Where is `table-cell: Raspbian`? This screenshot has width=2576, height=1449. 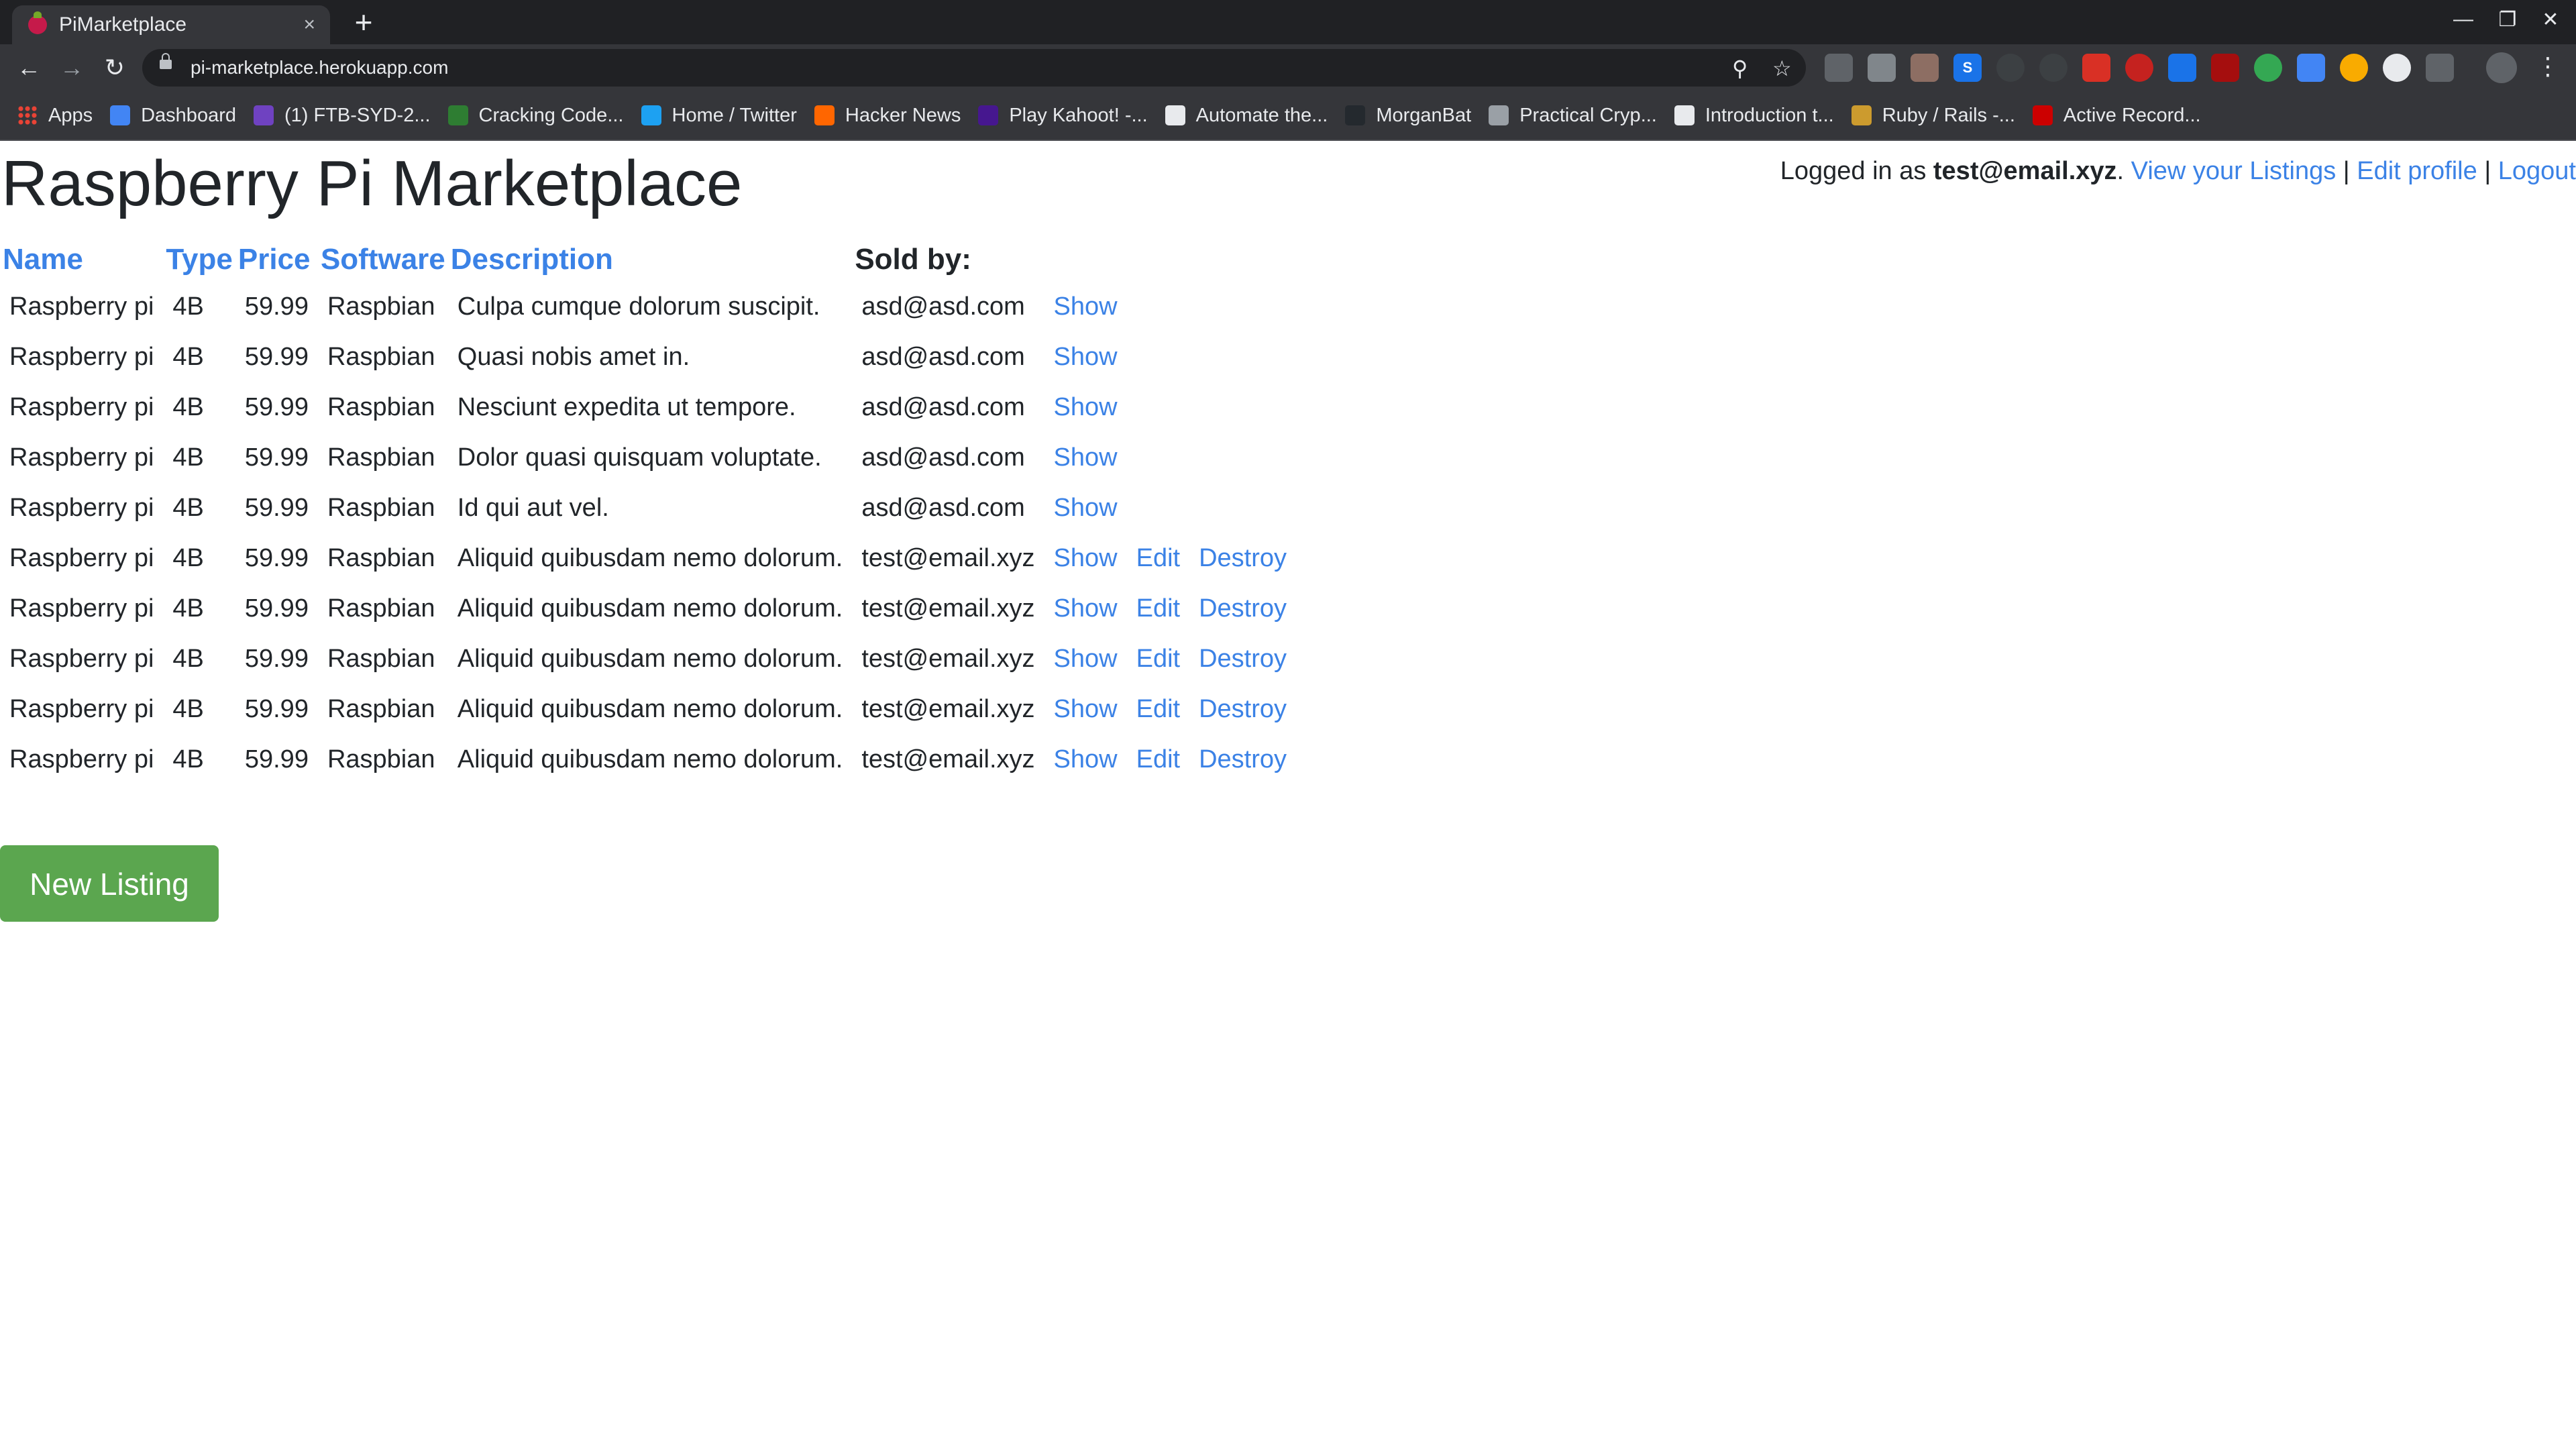
table-cell: Raspbian is located at coordinates (383, 760).